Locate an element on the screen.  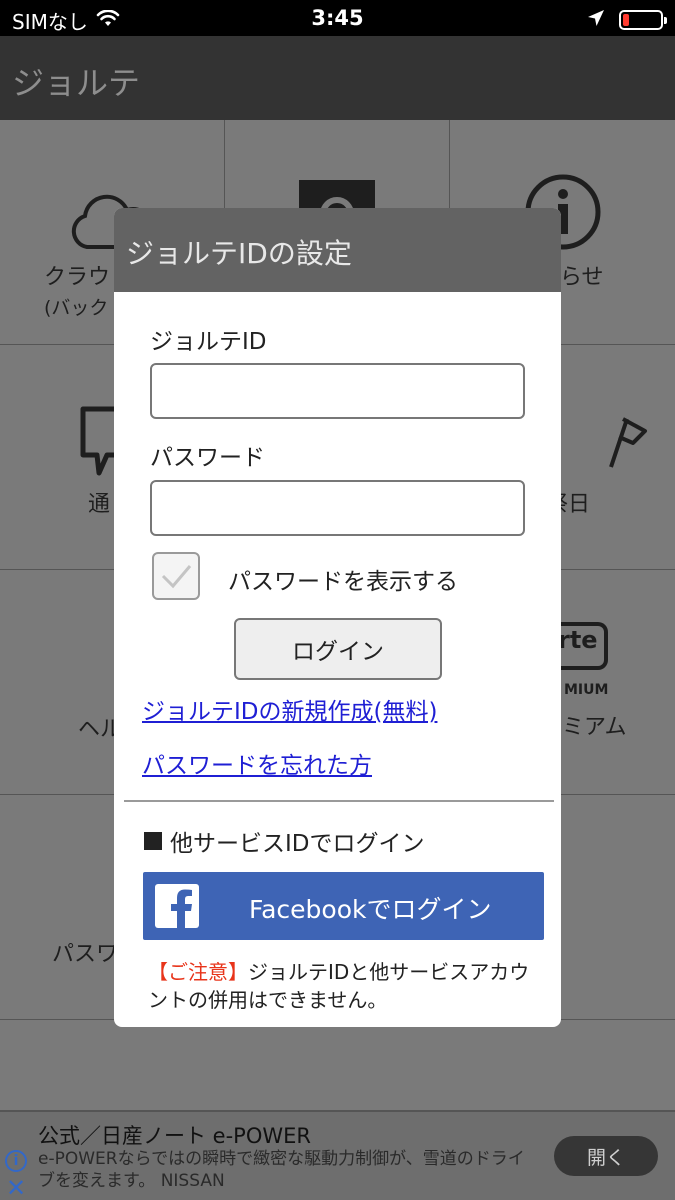
password-label: パスワード is located at coordinates (207, 458).